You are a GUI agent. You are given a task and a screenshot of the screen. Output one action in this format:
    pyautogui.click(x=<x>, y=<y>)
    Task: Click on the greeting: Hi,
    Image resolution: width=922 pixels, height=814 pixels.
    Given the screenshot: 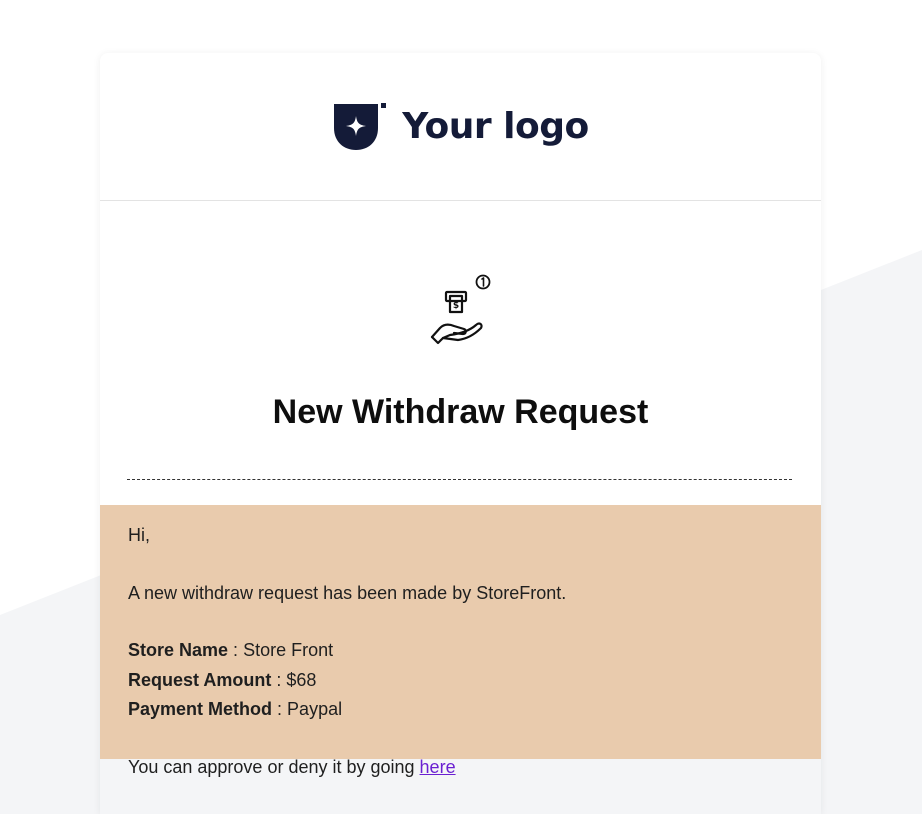 What is the action you would take?
    pyautogui.click(x=139, y=535)
    